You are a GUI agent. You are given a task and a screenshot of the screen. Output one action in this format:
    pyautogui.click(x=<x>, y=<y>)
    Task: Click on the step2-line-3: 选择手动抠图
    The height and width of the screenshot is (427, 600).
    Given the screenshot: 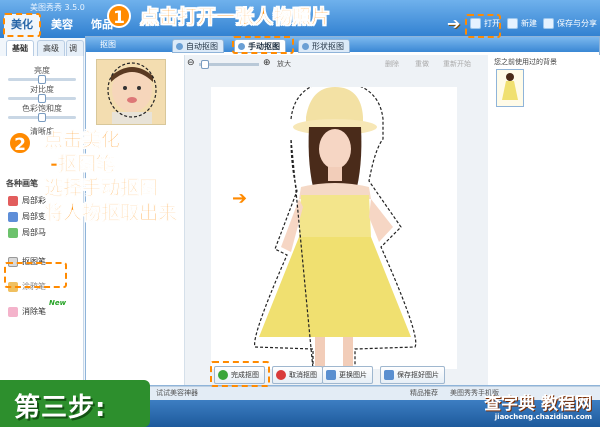 What is the action you would take?
    pyautogui.click(x=101, y=188)
    